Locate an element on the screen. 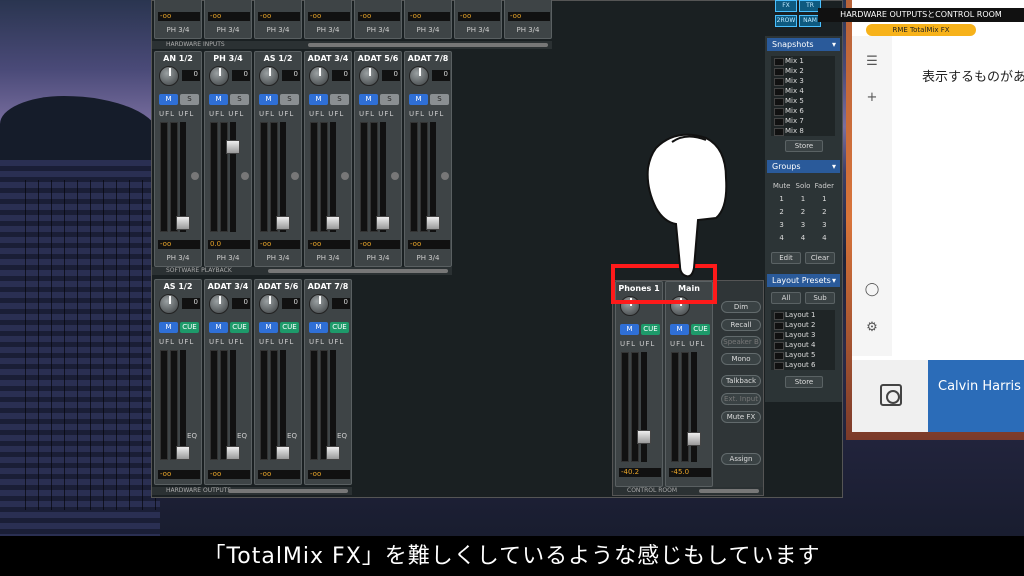 This screenshot has height=576, width=1024. software-playback-scrollbar is located at coordinates (358, 271).